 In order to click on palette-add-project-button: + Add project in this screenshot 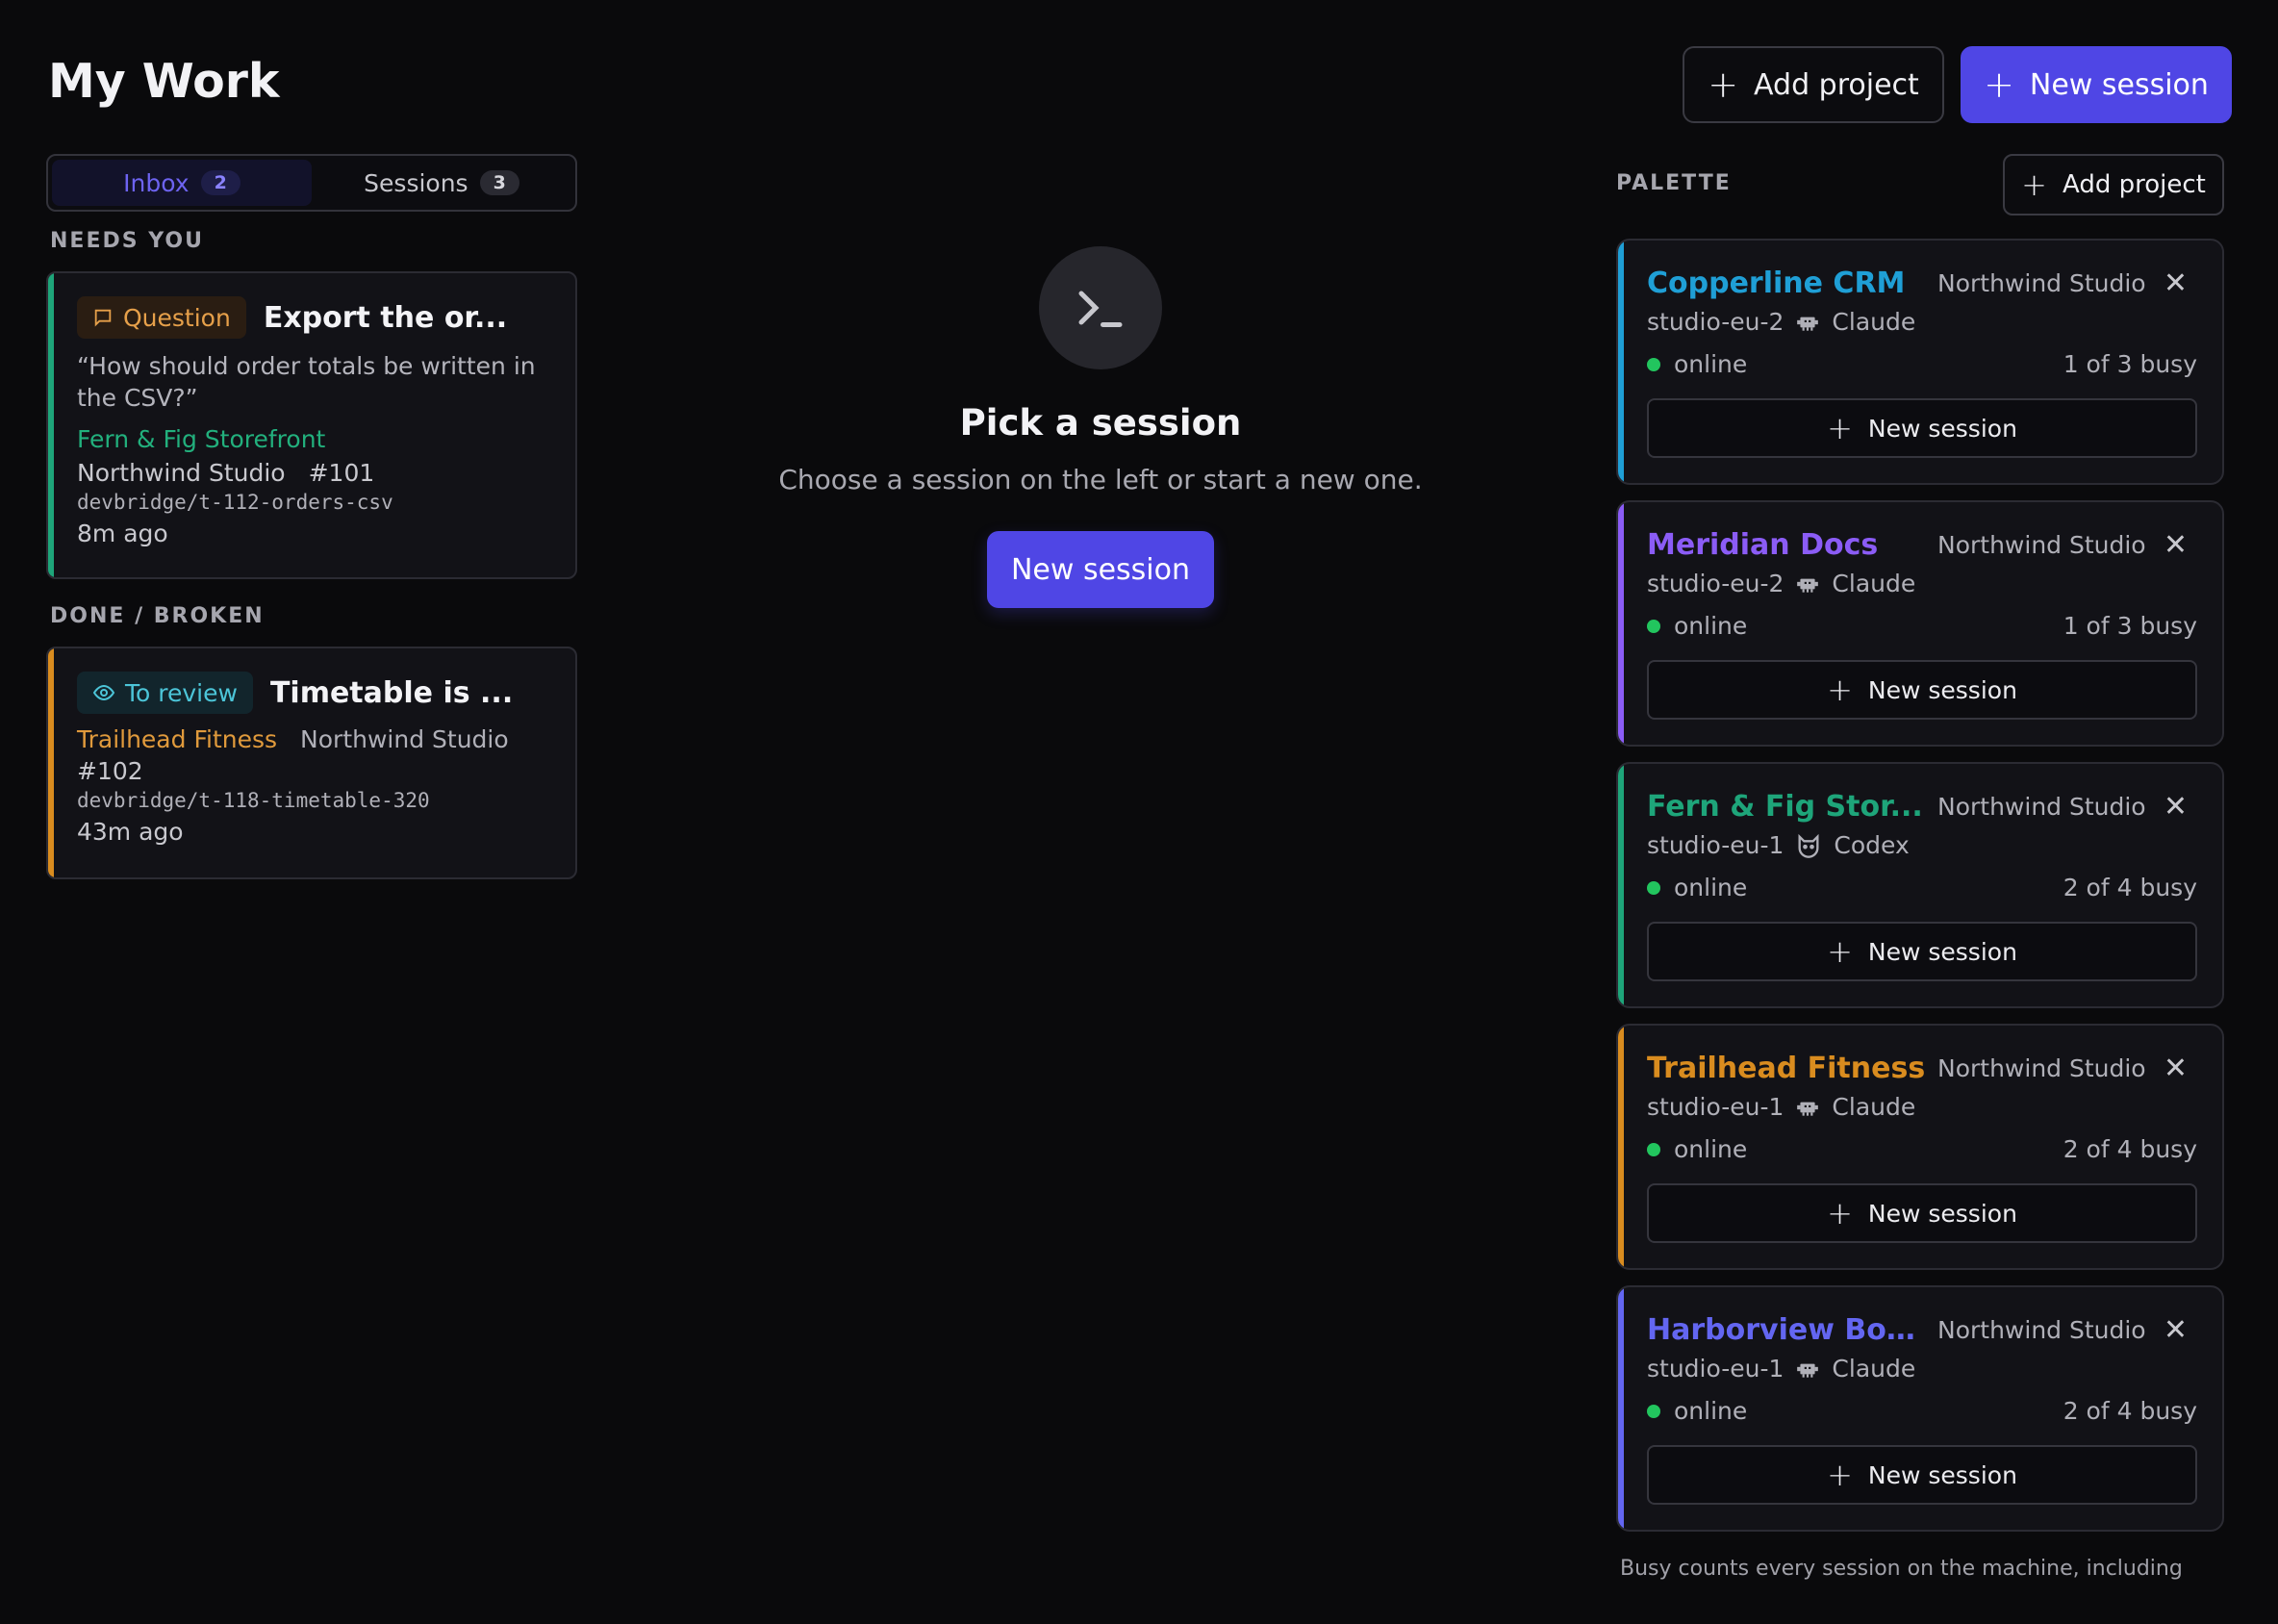, I will do `click(2113, 185)`.